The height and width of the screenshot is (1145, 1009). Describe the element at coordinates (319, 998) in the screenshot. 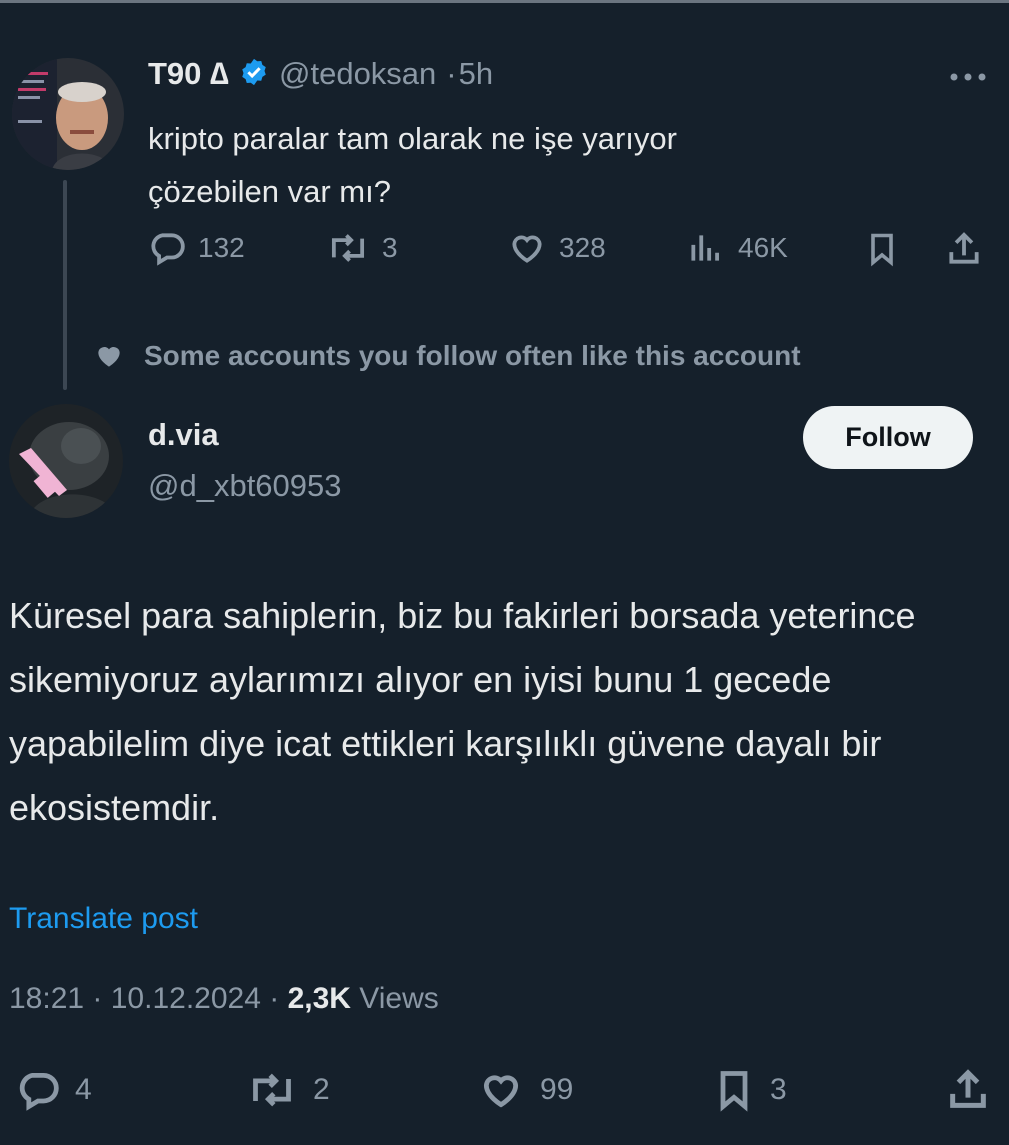

I see `views-count: 2,3K` at that location.